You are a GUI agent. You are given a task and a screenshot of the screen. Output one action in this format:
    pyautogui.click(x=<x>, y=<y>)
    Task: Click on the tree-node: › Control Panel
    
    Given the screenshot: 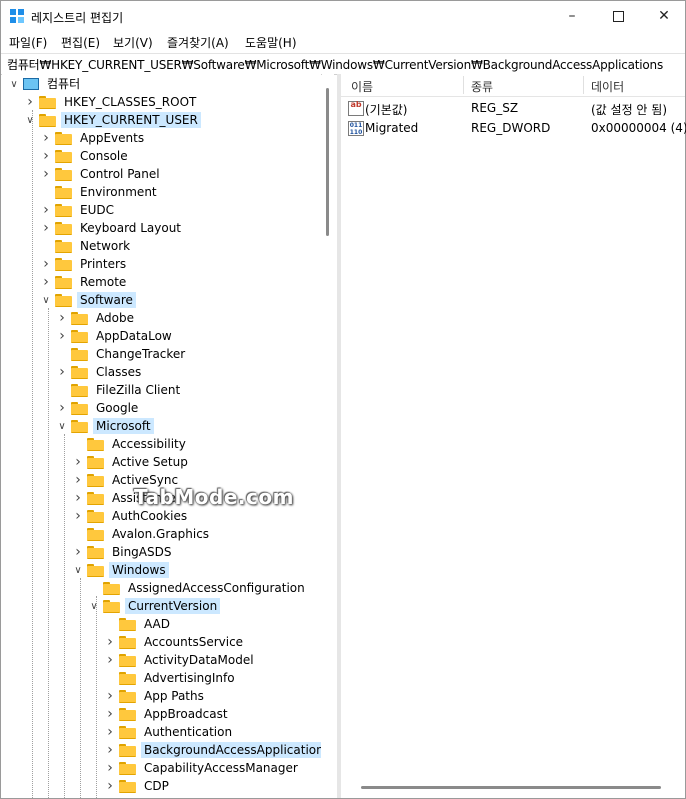 What is the action you would take?
    pyautogui.click(x=101, y=174)
    